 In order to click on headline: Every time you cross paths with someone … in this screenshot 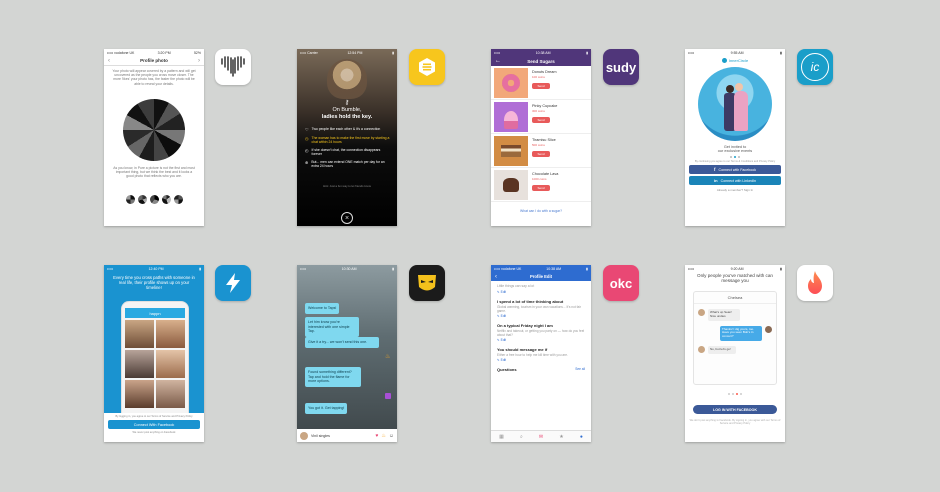, I will do `click(154, 283)`.